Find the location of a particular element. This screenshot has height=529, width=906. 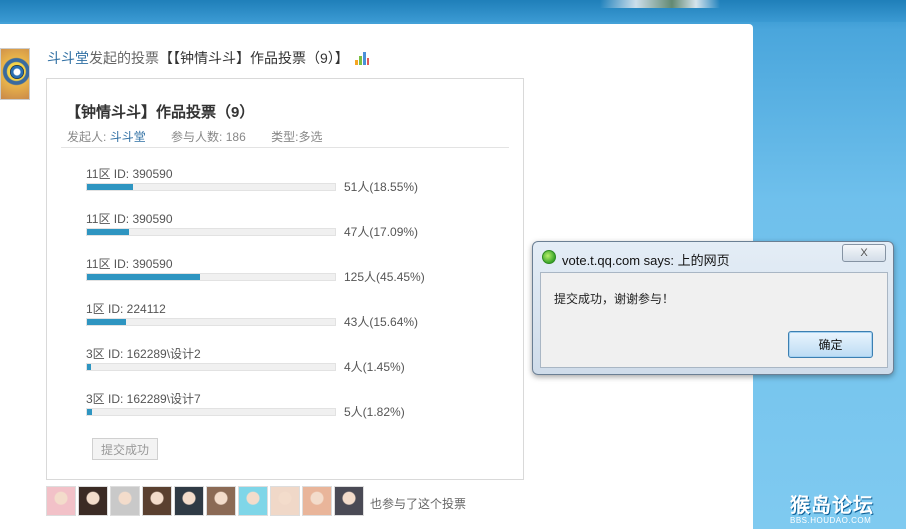

option-result: 51人(18.55%) is located at coordinates (381, 187).